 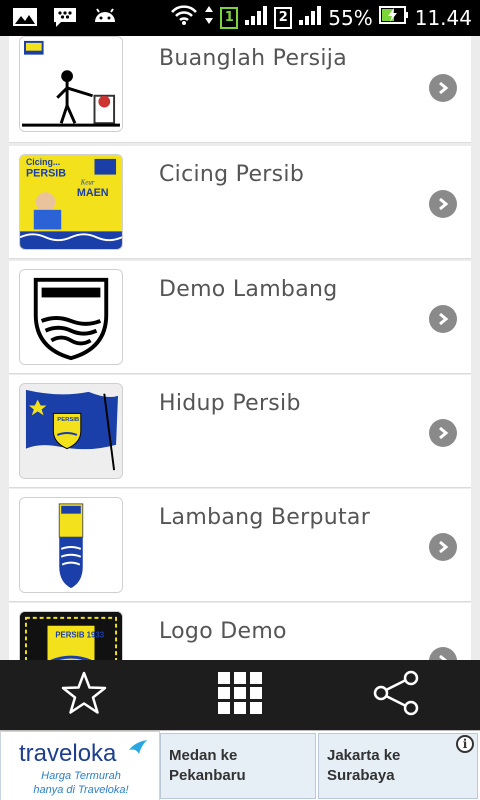 What do you see at coordinates (240, 317) in the screenshot?
I see `list-item: Demo Lambang` at bounding box center [240, 317].